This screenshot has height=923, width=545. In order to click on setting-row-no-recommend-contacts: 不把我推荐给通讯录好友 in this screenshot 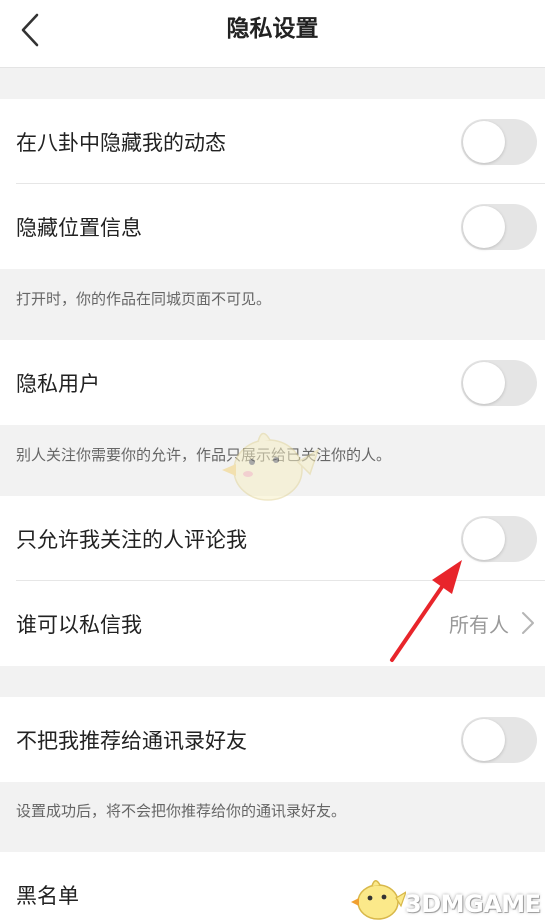, I will do `click(272, 739)`.